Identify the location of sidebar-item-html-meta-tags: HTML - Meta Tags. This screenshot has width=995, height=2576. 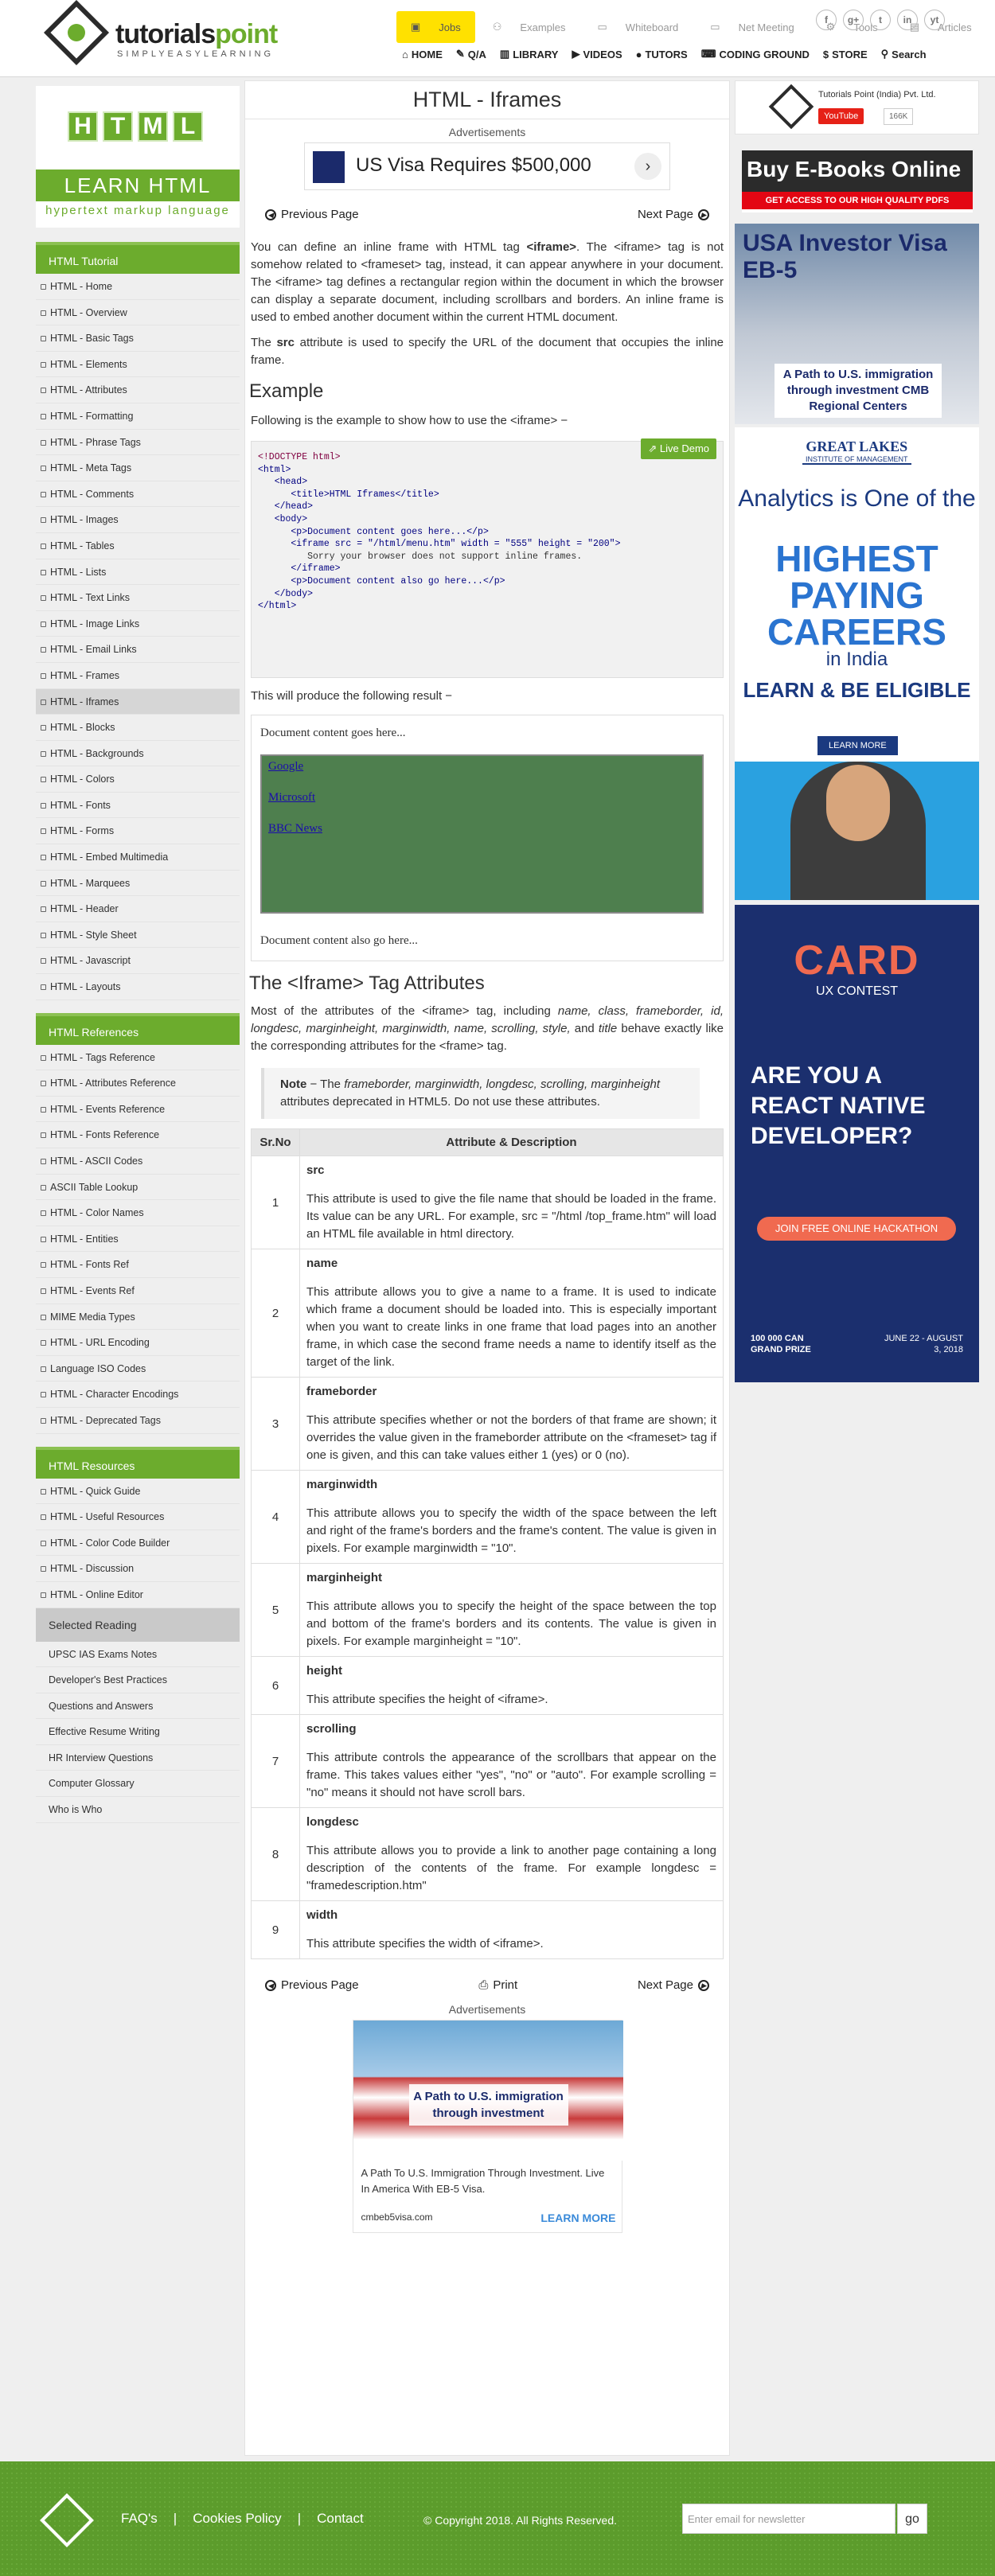
(138, 468).